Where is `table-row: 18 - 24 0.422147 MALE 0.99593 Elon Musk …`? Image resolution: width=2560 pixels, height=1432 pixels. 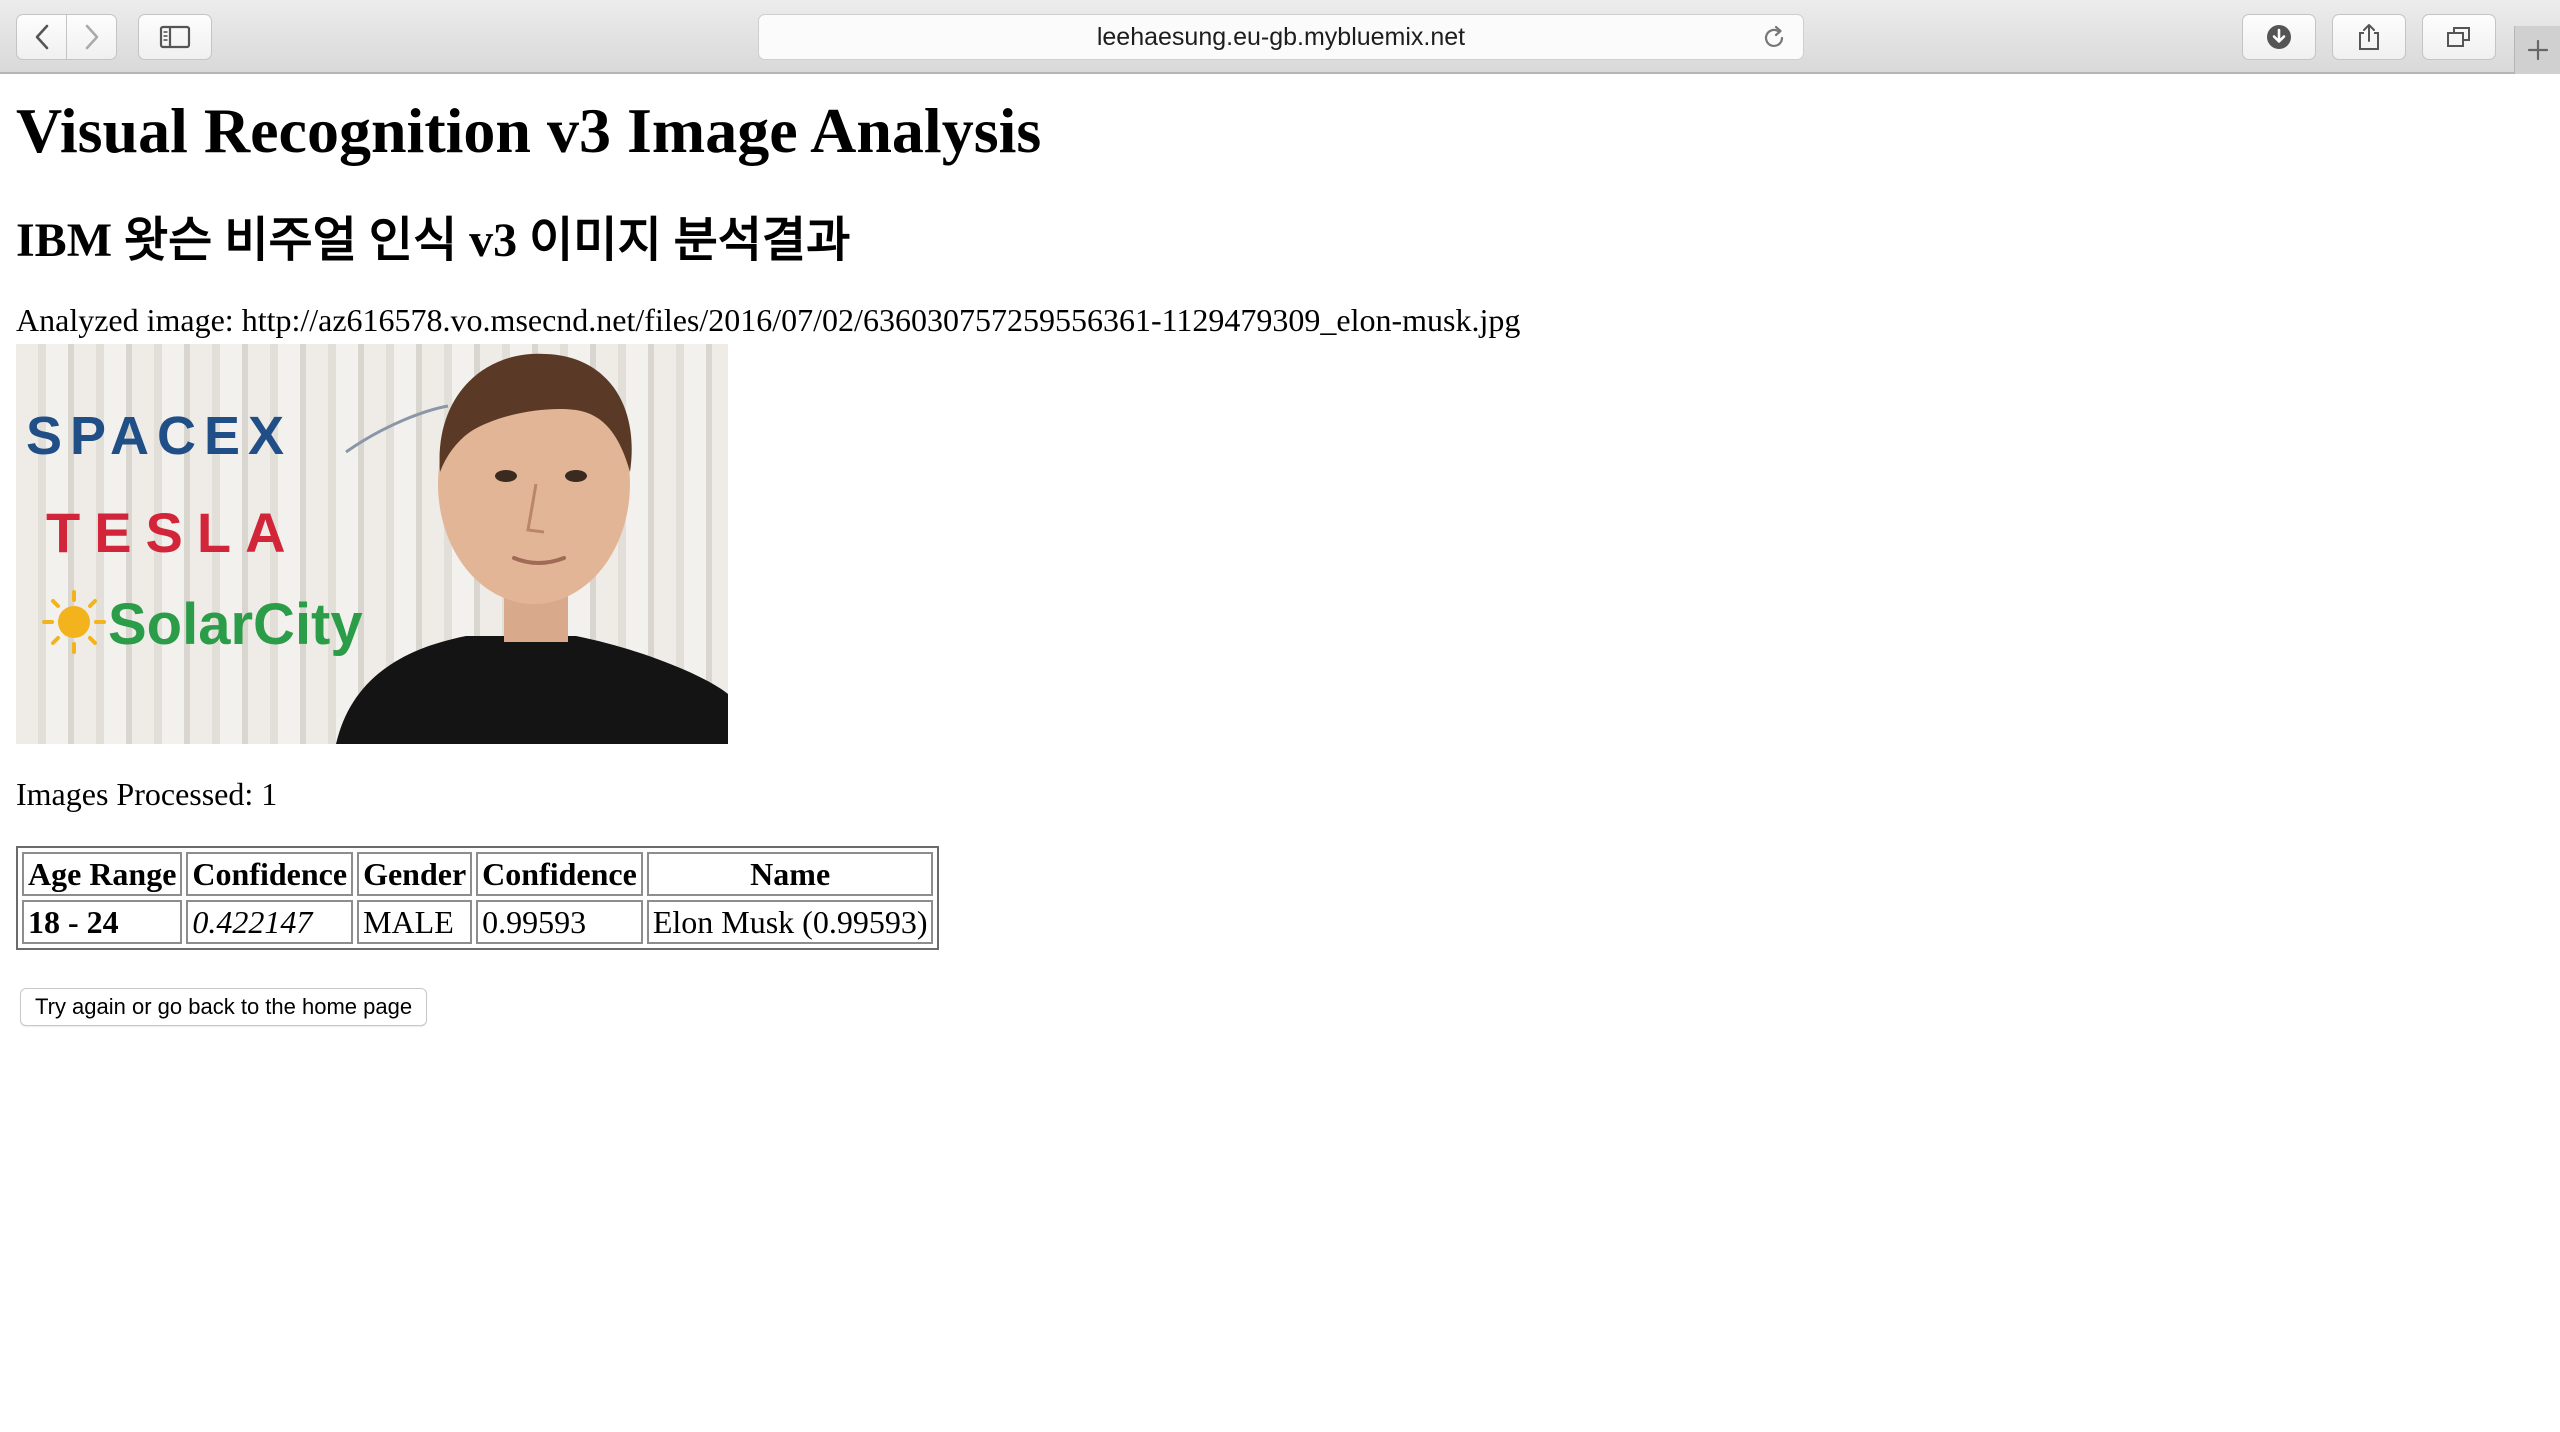 table-row: 18 - 24 0.422147 MALE 0.99593 Elon Musk … is located at coordinates (478, 922).